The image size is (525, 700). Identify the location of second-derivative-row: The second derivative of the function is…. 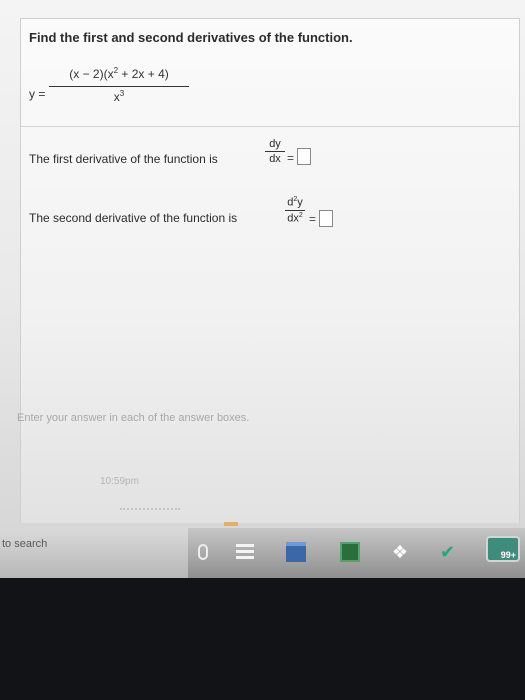
(229, 221).